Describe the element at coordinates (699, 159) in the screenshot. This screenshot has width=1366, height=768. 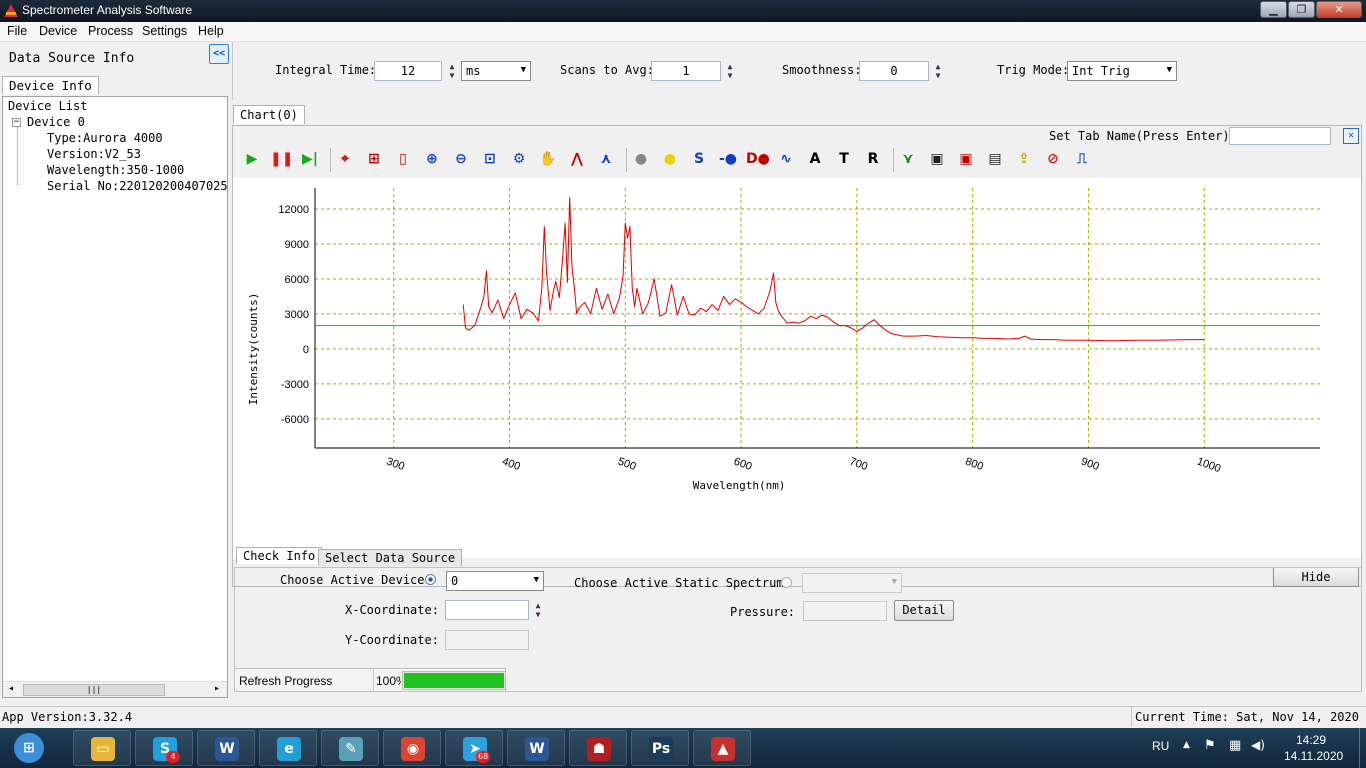
I see `s-mode-icon: S` at that location.